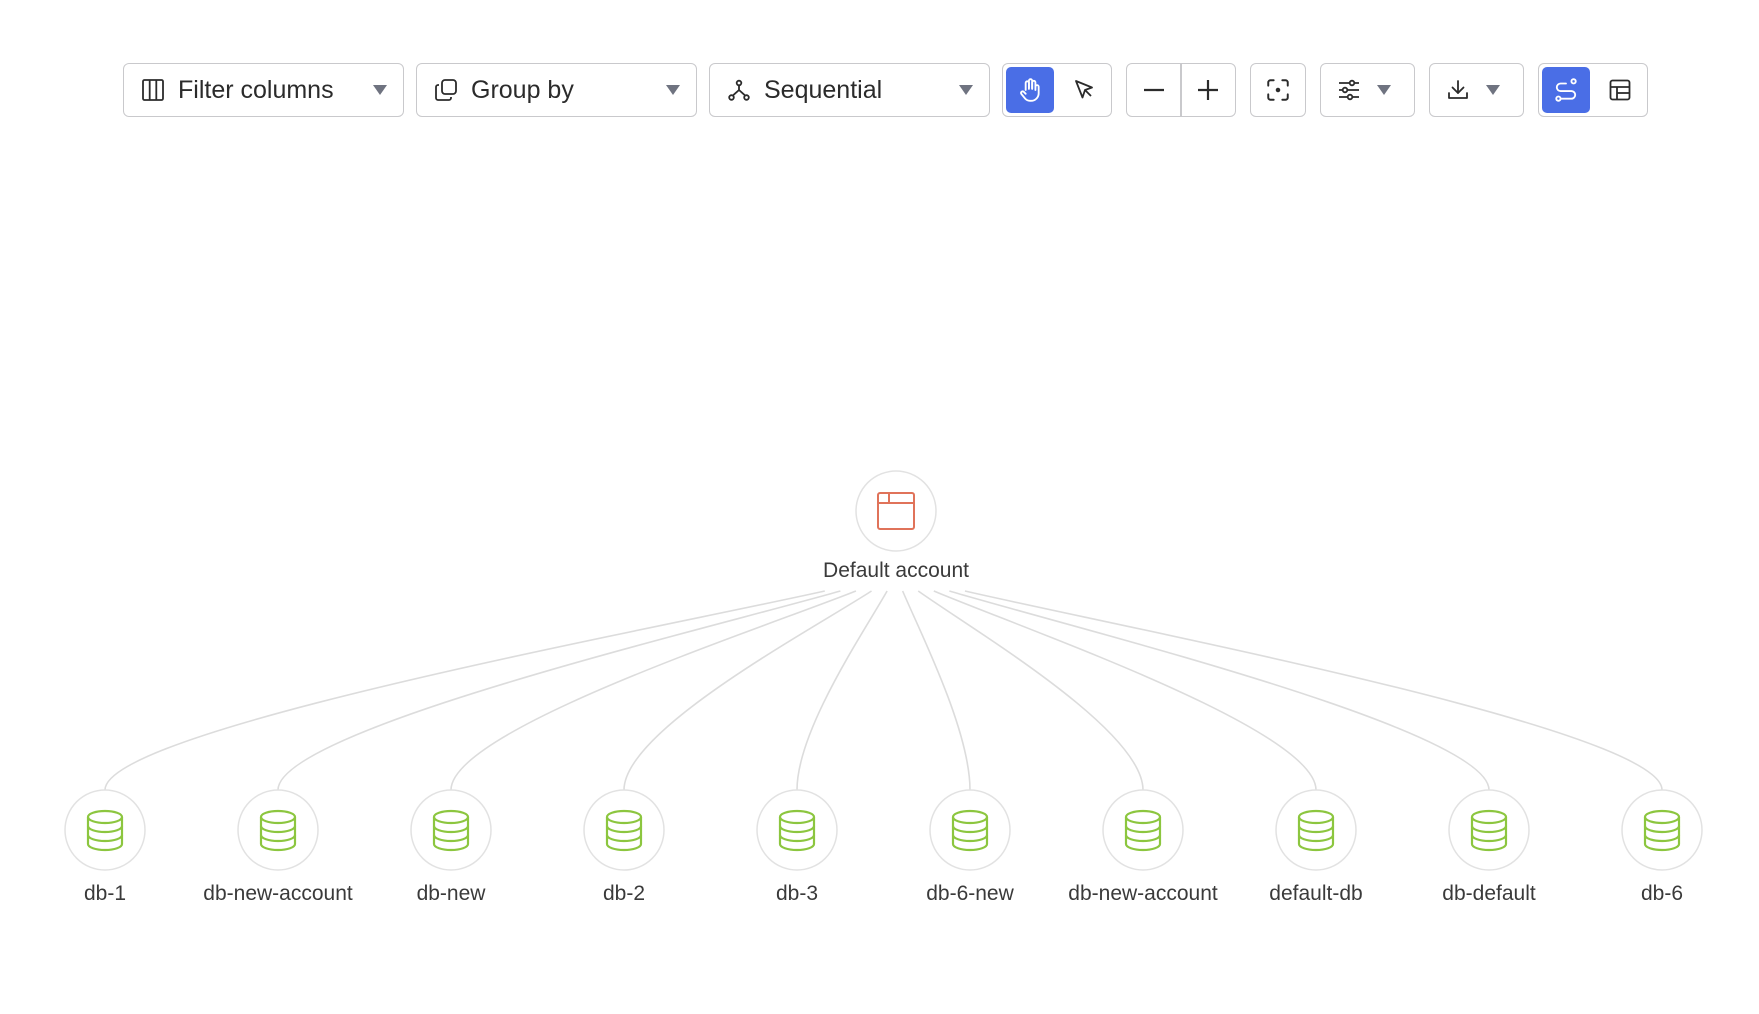 This screenshot has height=1014, width=1759. I want to click on child-node-label: db-1, so click(105, 893).